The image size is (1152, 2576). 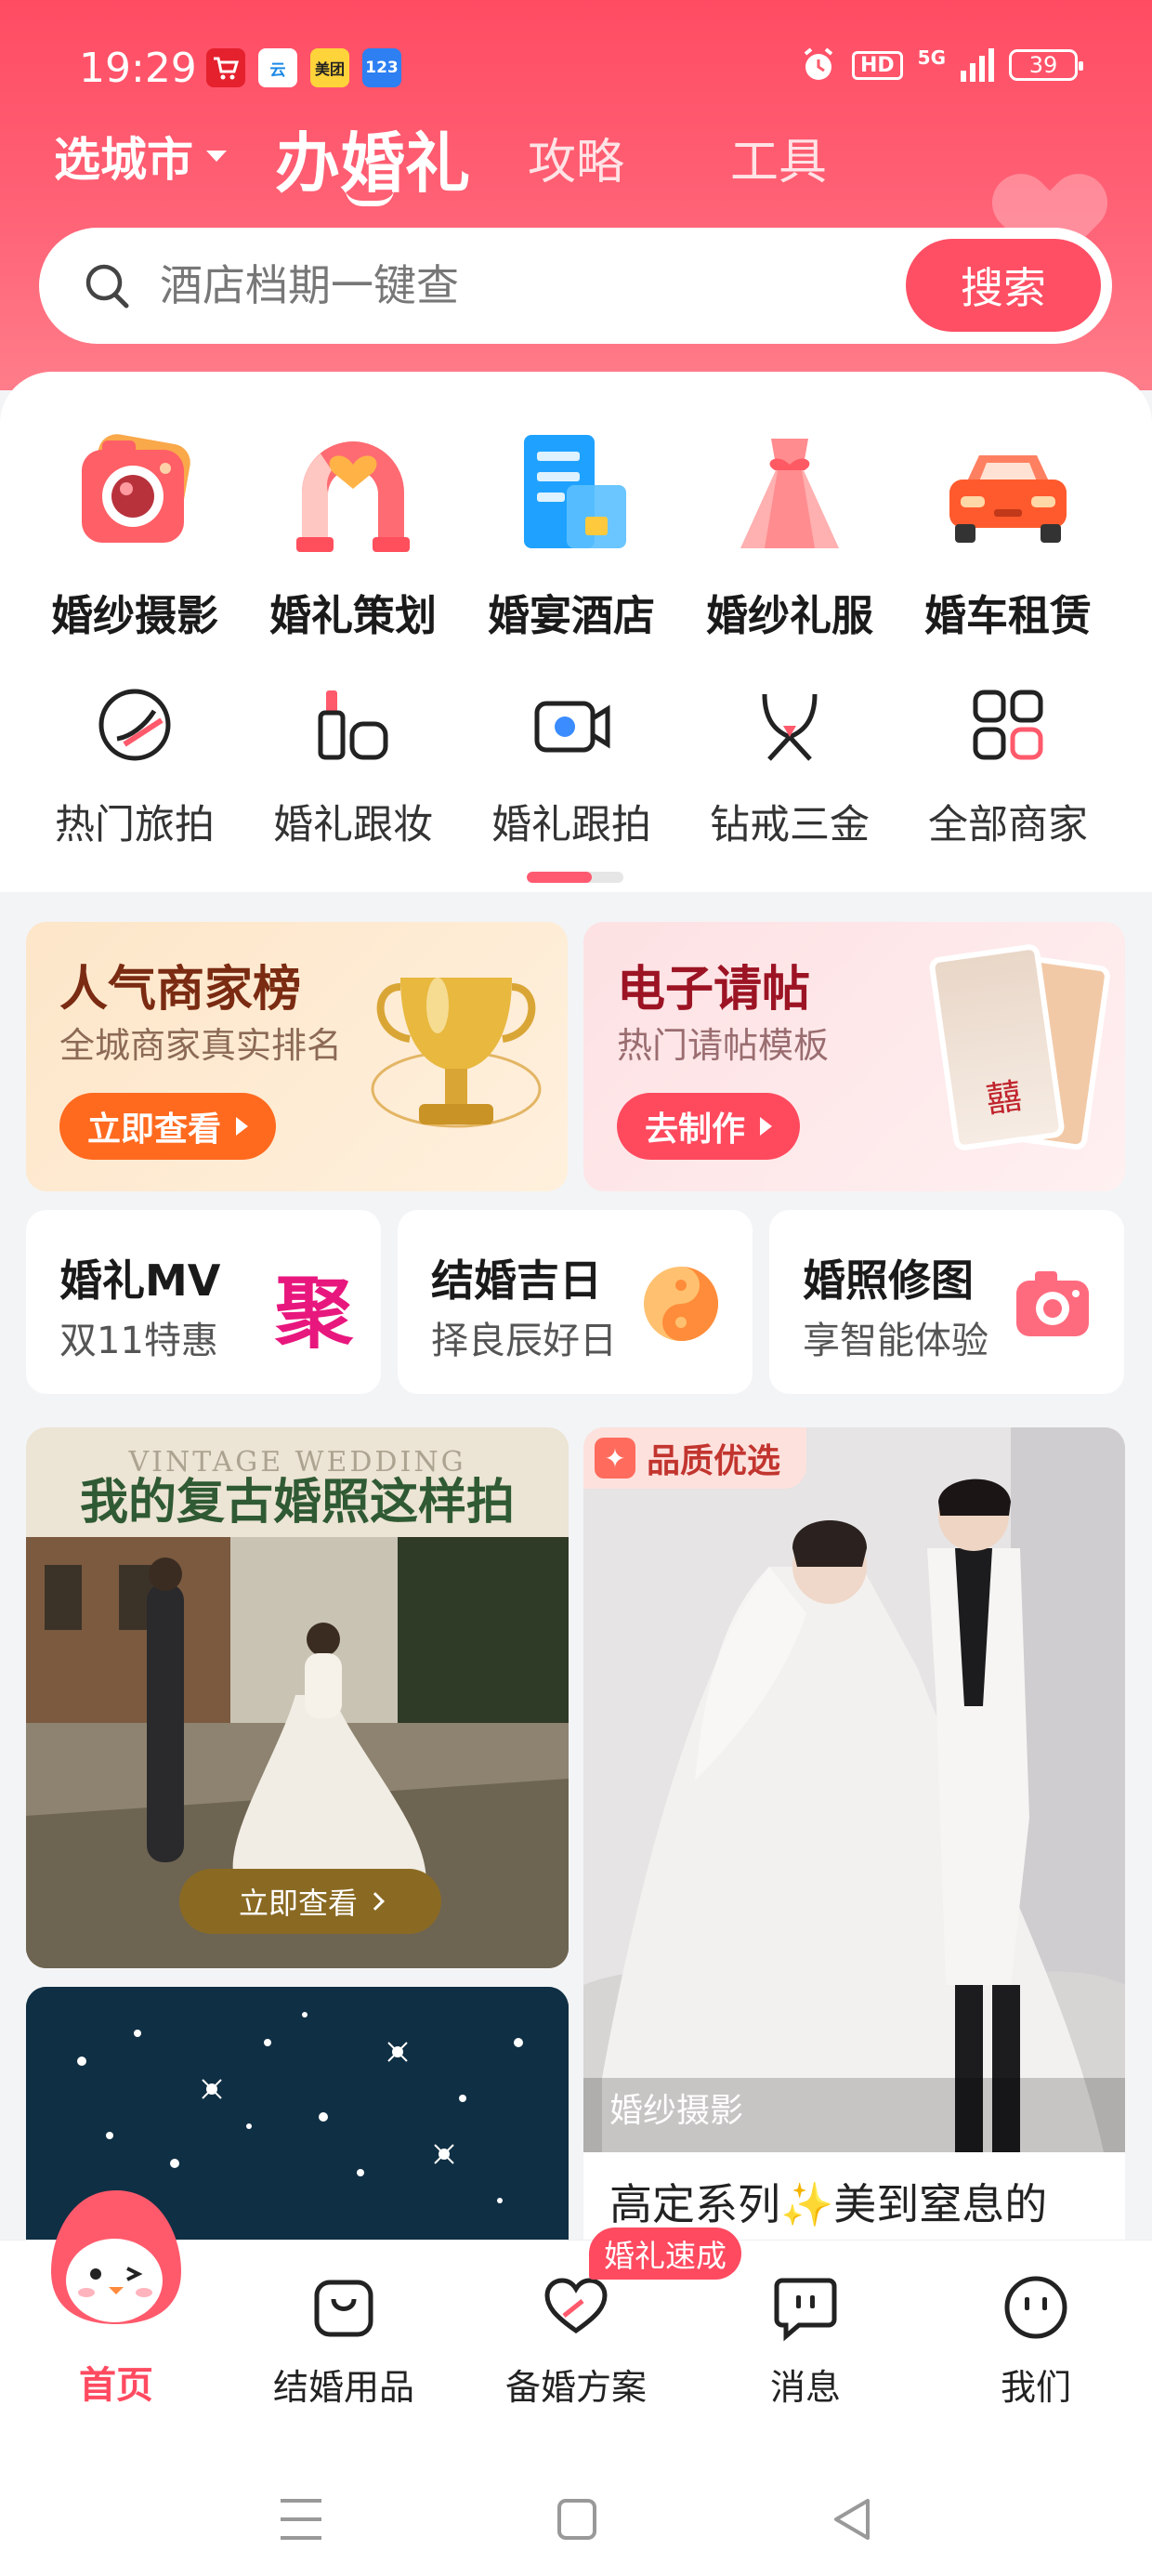 What do you see at coordinates (107, 286) in the screenshot?
I see `search-icon` at bounding box center [107, 286].